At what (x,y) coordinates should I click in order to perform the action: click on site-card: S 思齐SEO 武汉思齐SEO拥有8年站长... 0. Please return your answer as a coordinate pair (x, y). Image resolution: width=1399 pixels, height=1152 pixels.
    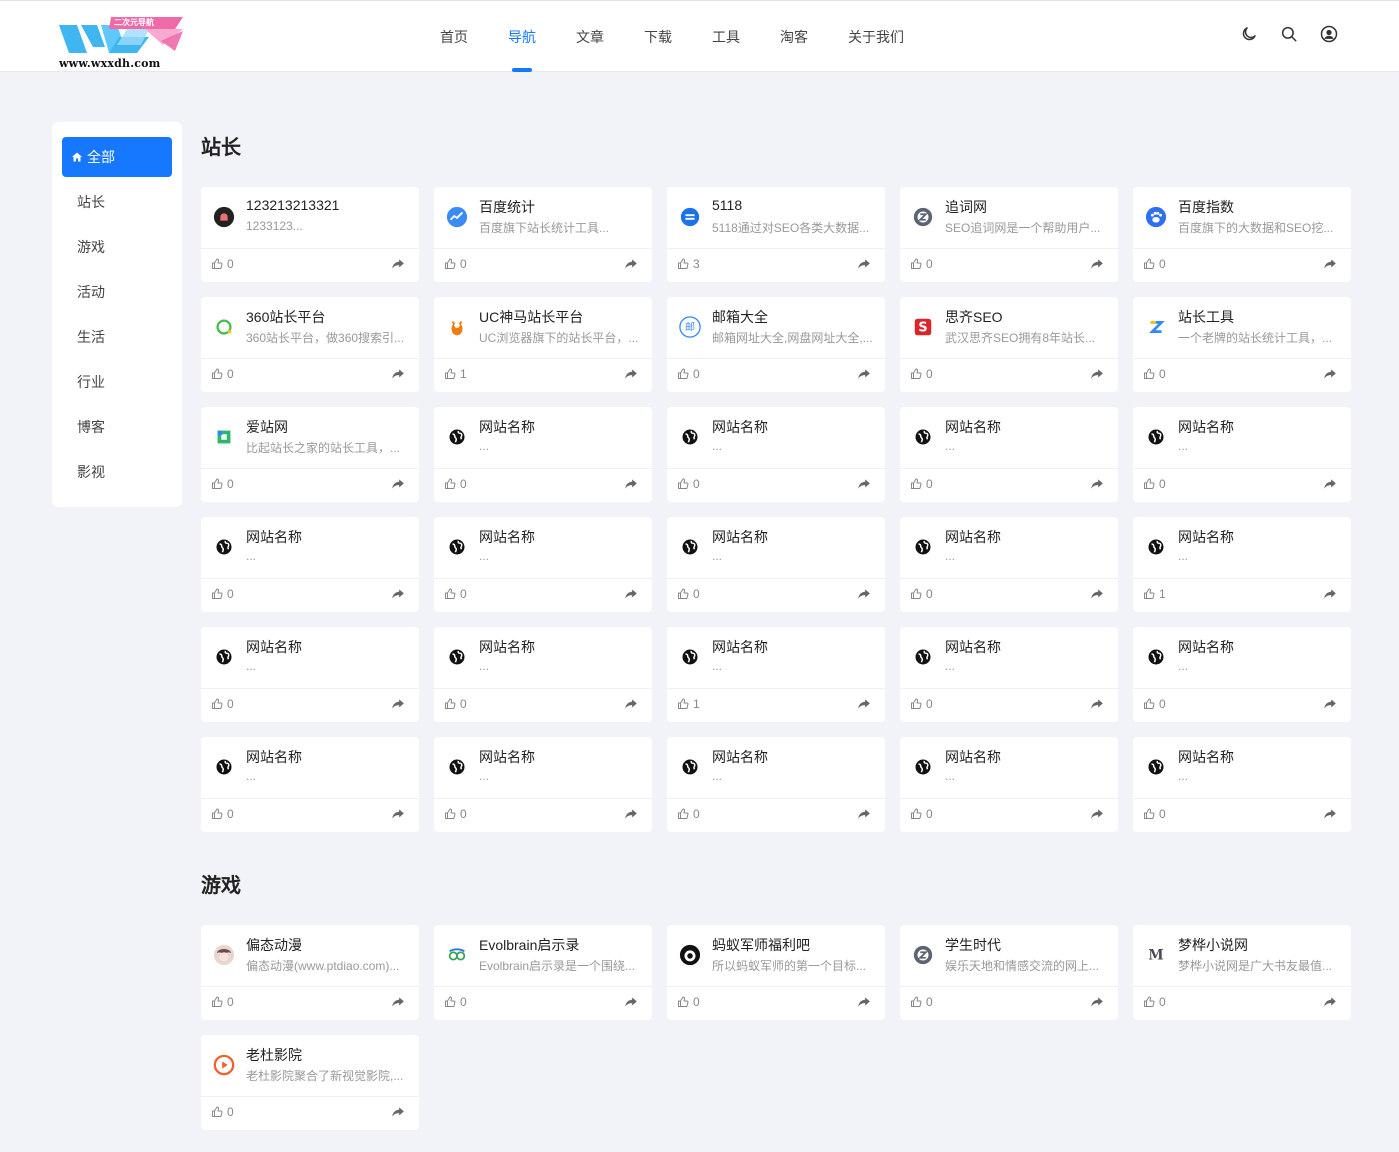
    Looking at the image, I should click on (1009, 344).